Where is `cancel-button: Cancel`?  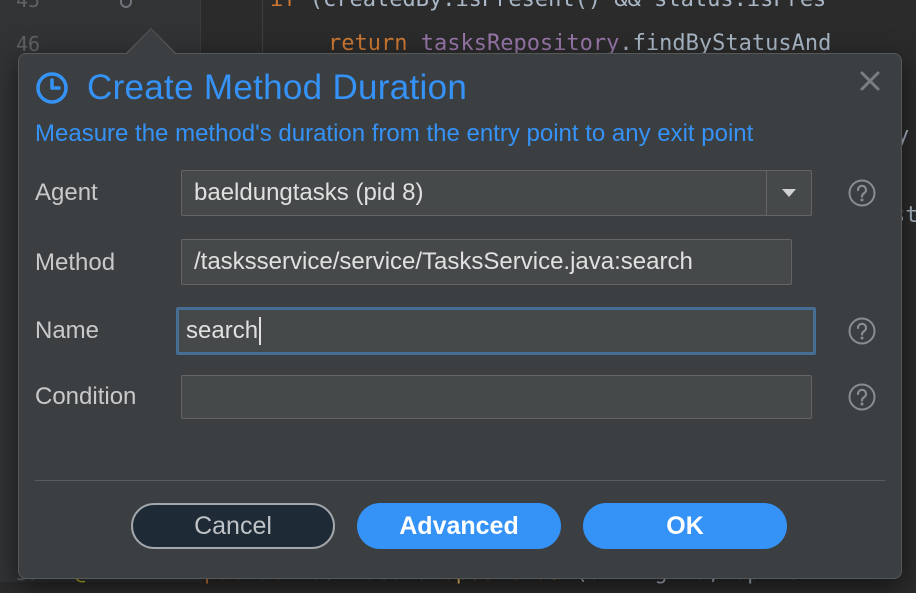
cancel-button: Cancel is located at coordinates (233, 526).